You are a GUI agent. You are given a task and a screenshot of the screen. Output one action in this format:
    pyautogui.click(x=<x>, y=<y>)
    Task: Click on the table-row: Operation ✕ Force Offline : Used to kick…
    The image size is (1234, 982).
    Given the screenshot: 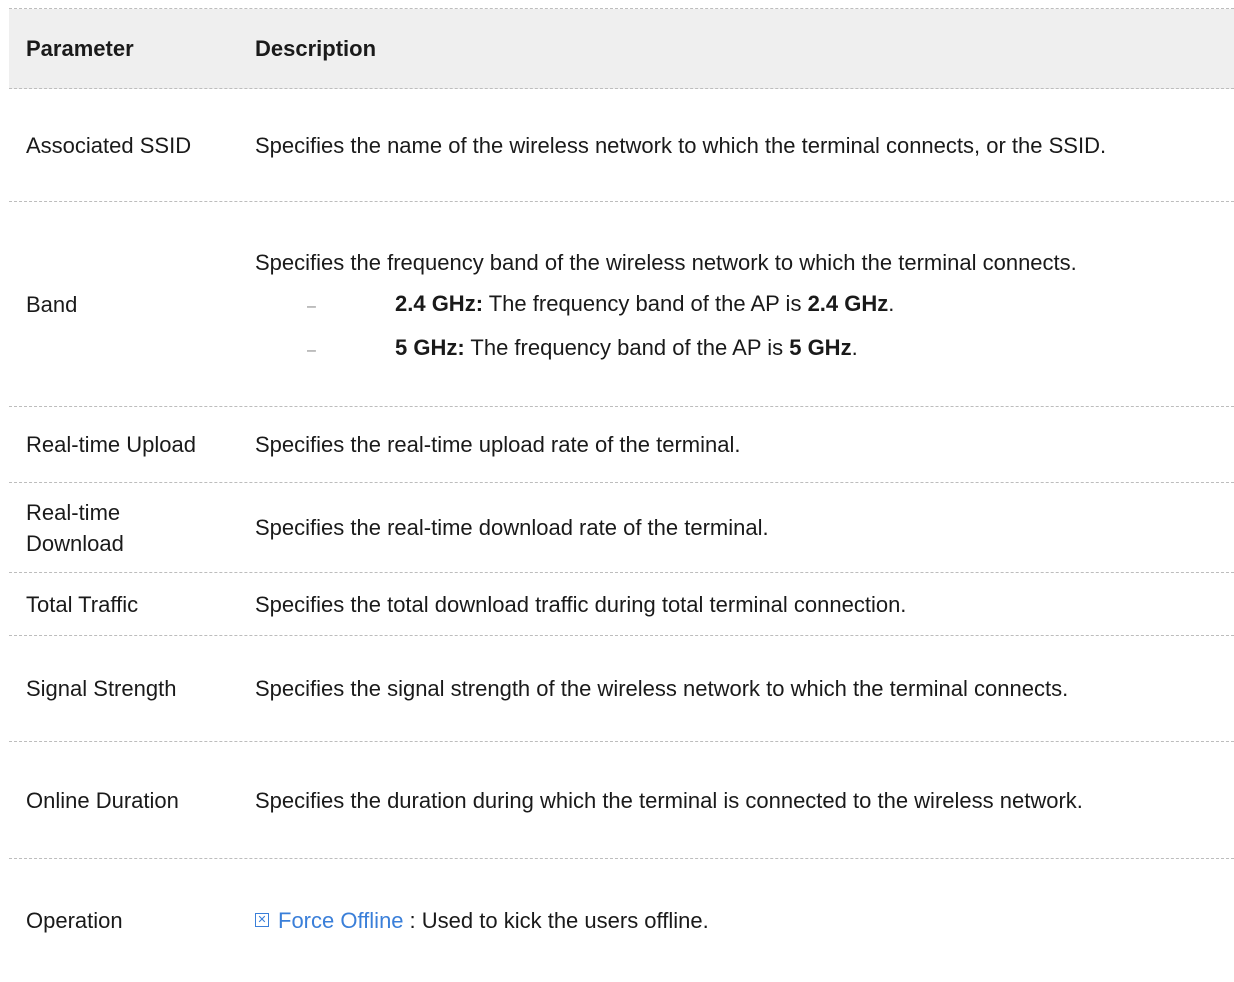 What is the action you would take?
    pyautogui.click(x=621, y=910)
    